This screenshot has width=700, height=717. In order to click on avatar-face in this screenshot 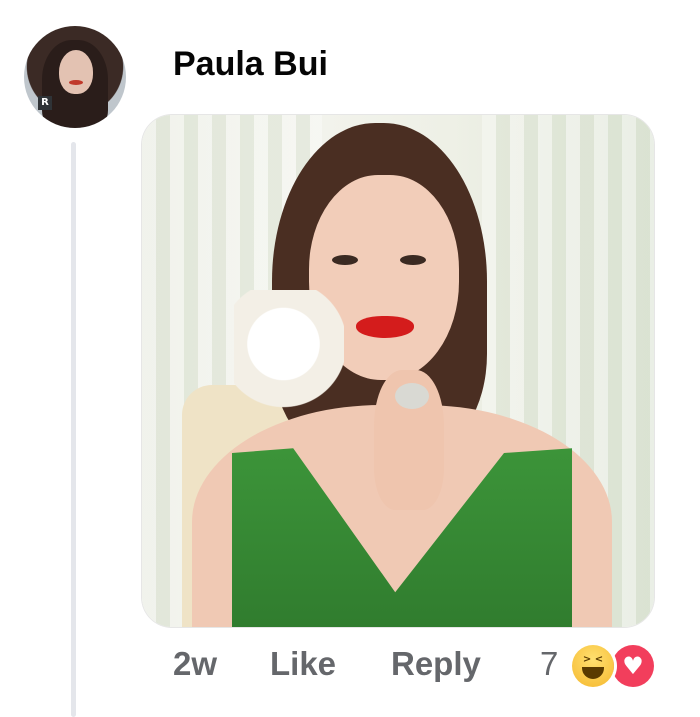, I will do `click(76, 72)`.